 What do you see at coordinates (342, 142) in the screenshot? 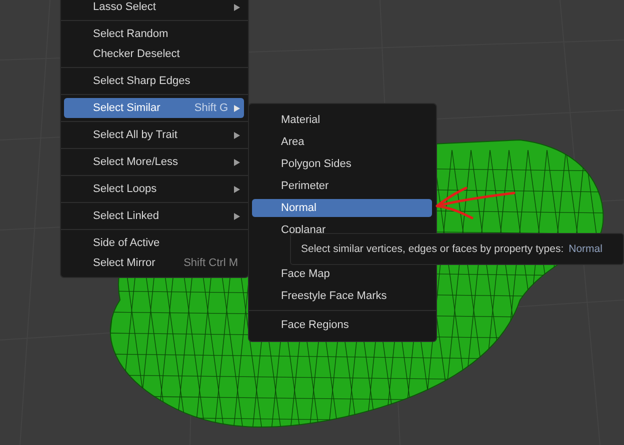
I see `menu-item: Area` at bounding box center [342, 142].